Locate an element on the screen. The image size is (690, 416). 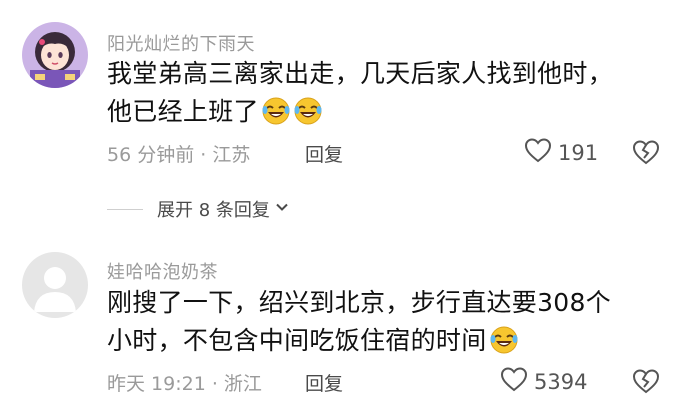
avatar-anime-girl-icon is located at coordinates (55, 55).